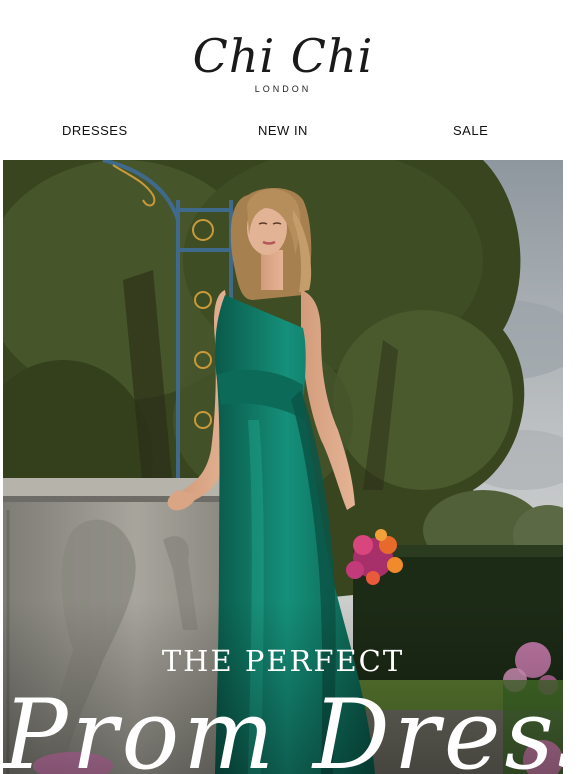 The height and width of the screenshot is (774, 580). What do you see at coordinates (283, 726) in the screenshot?
I see `hero-script-title: Prom Dress` at bounding box center [283, 726].